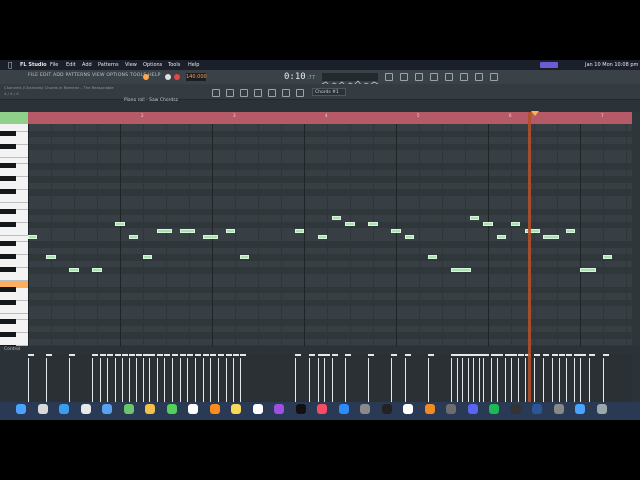 The width and height of the screenshot is (640, 480). Describe the element at coordinates (87, 65) in the screenshot. I see `menu-add: Add` at that location.